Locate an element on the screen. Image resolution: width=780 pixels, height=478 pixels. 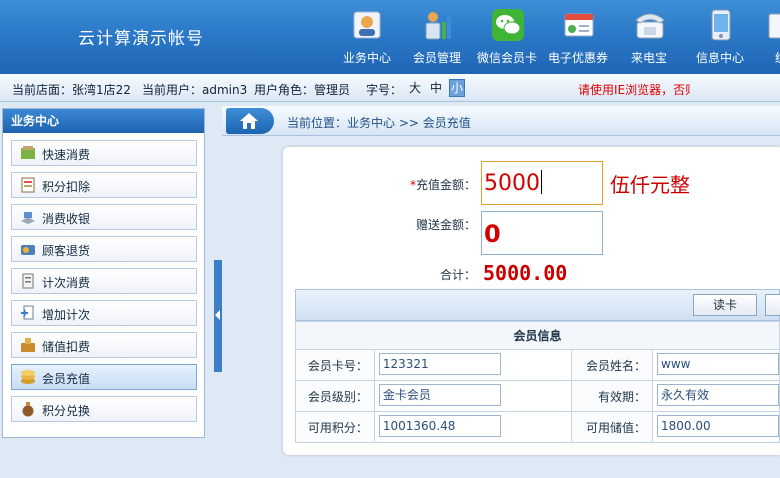
sidebar-item-label: 消费收银 is located at coordinates (66, 219).